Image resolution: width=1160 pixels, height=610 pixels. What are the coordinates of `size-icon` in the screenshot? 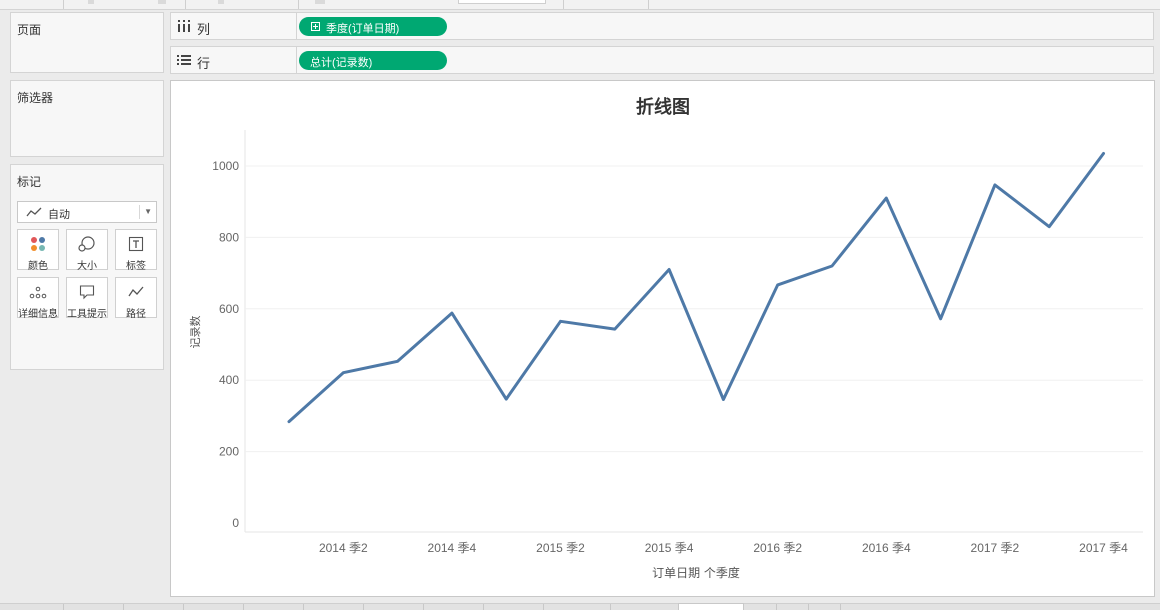 It's located at (87, 245).